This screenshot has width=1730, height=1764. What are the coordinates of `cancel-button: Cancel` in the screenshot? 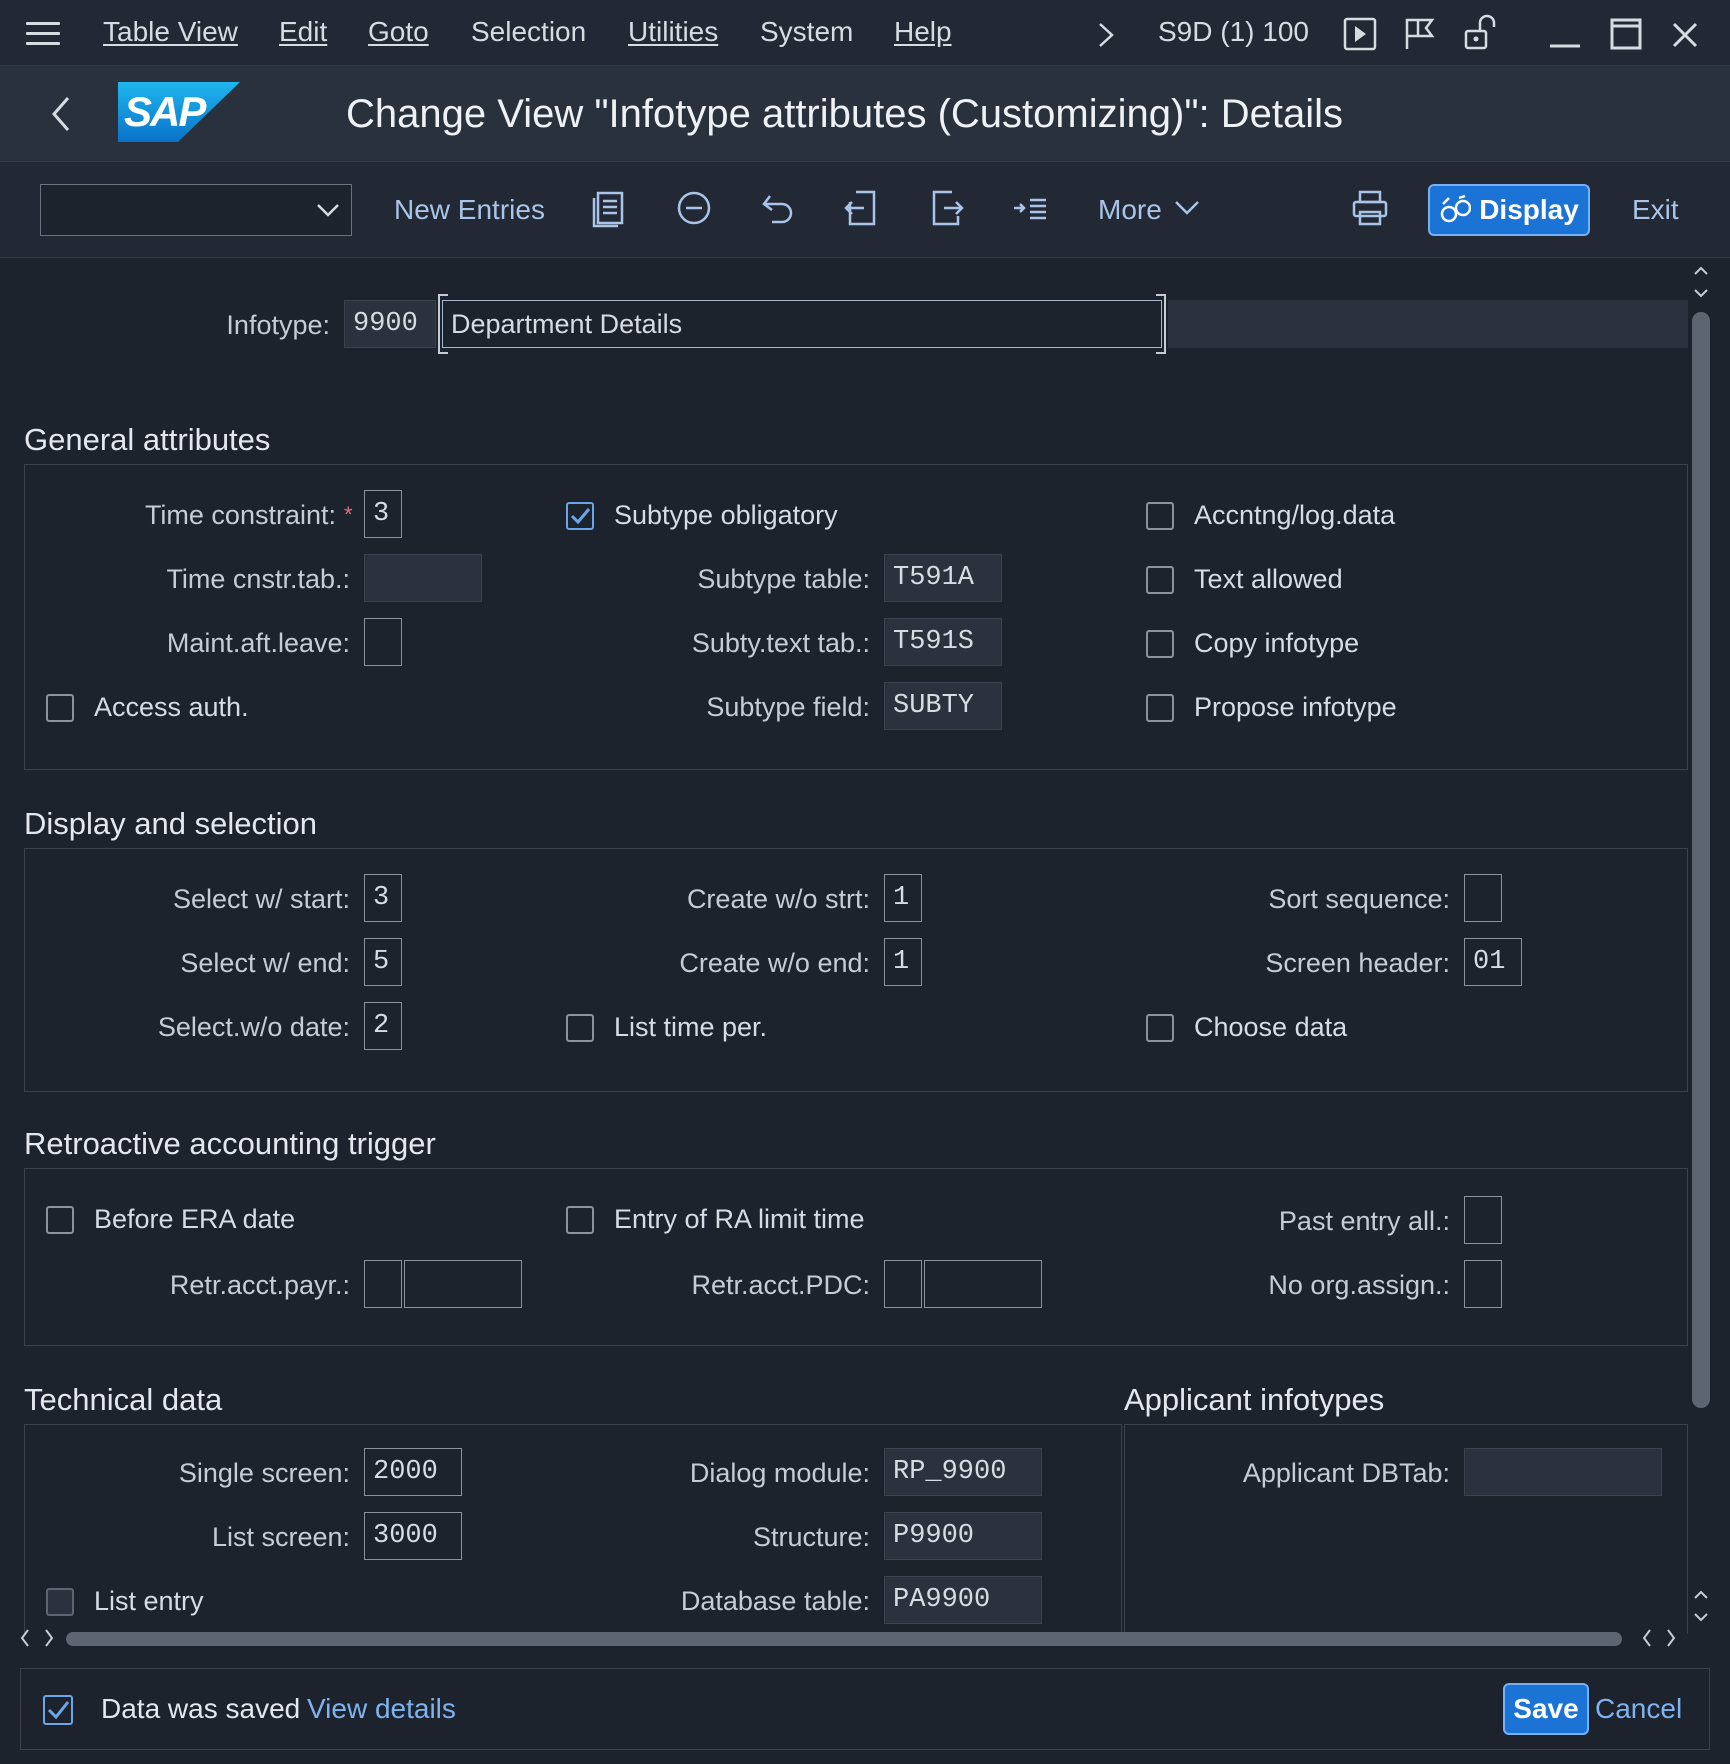 It's located at (1638, 1709).